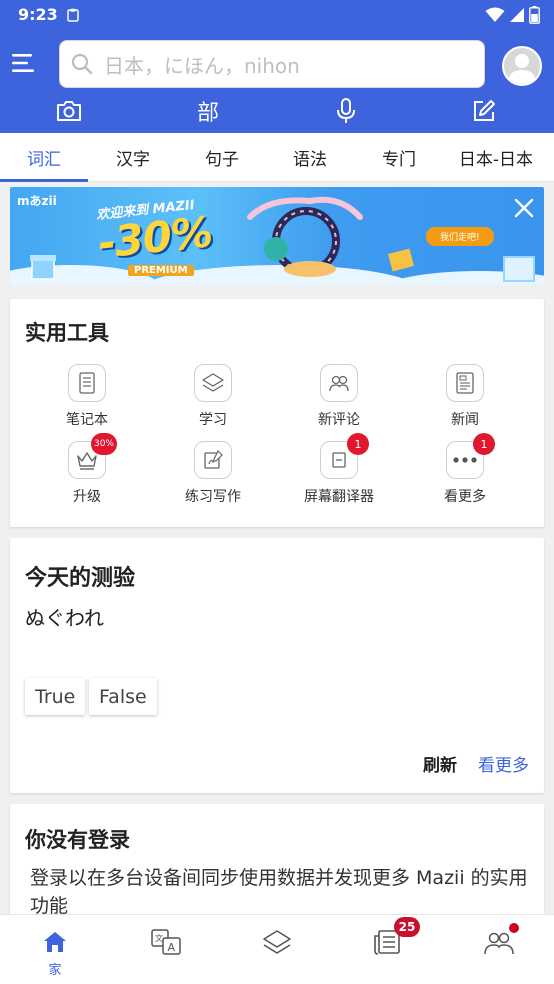 The height and width of the screenshot is (984, 554). I want to click on signal-icon, so click(517, 17).